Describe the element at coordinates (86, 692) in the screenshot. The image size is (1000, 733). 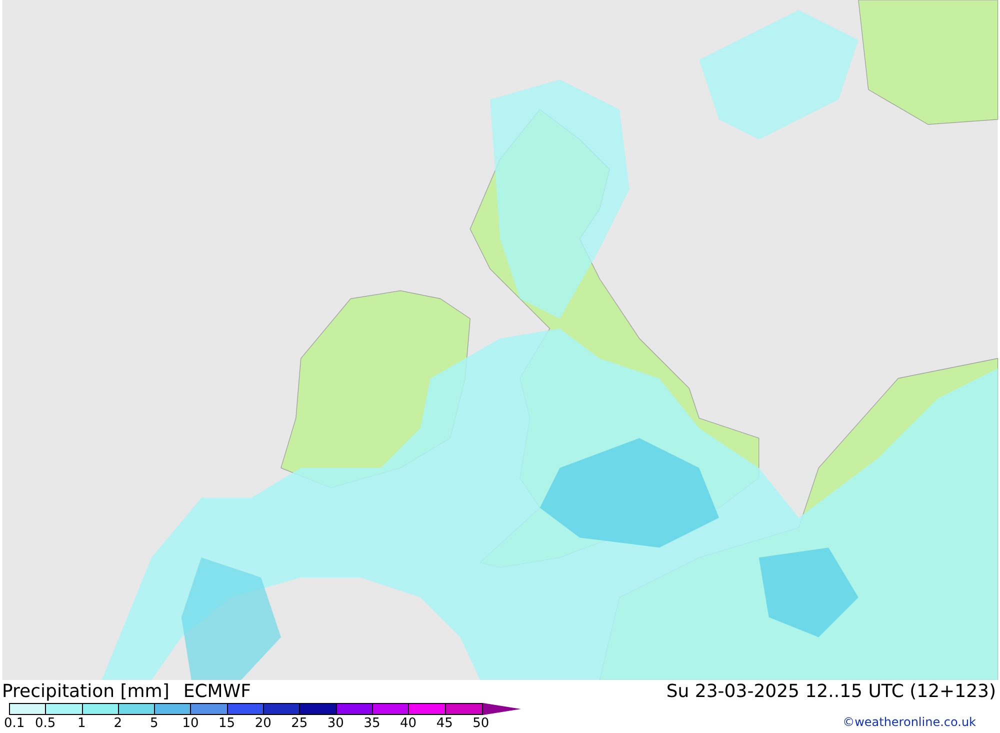
I see `map-title: Precipitation [mm]` at that location.